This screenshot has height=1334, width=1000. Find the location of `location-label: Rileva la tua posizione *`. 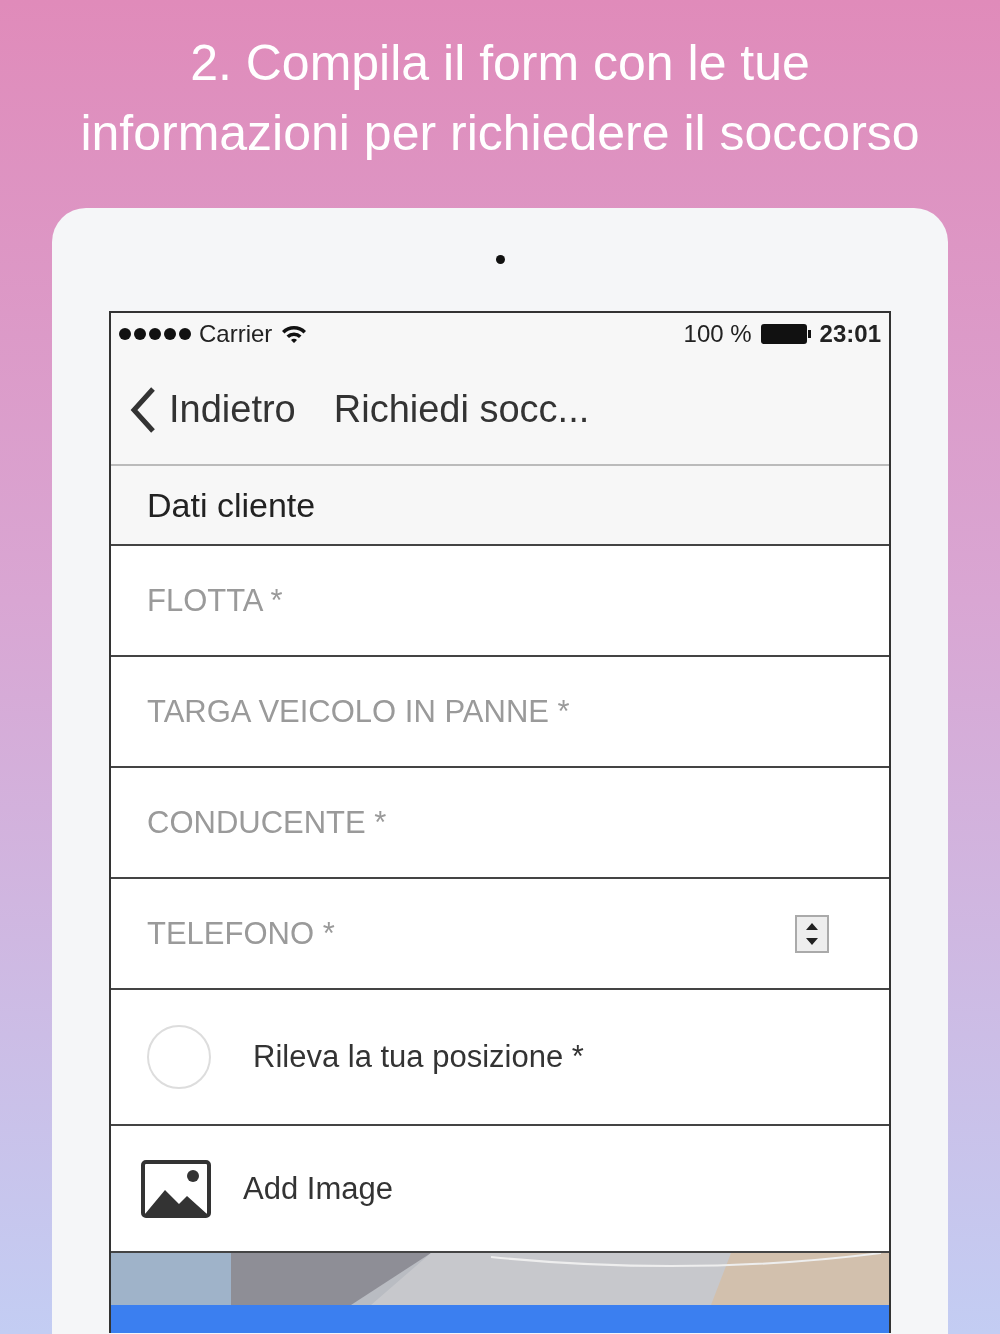

location-label: Rileva la tua posizione * is located at coordinates (418, 1057).